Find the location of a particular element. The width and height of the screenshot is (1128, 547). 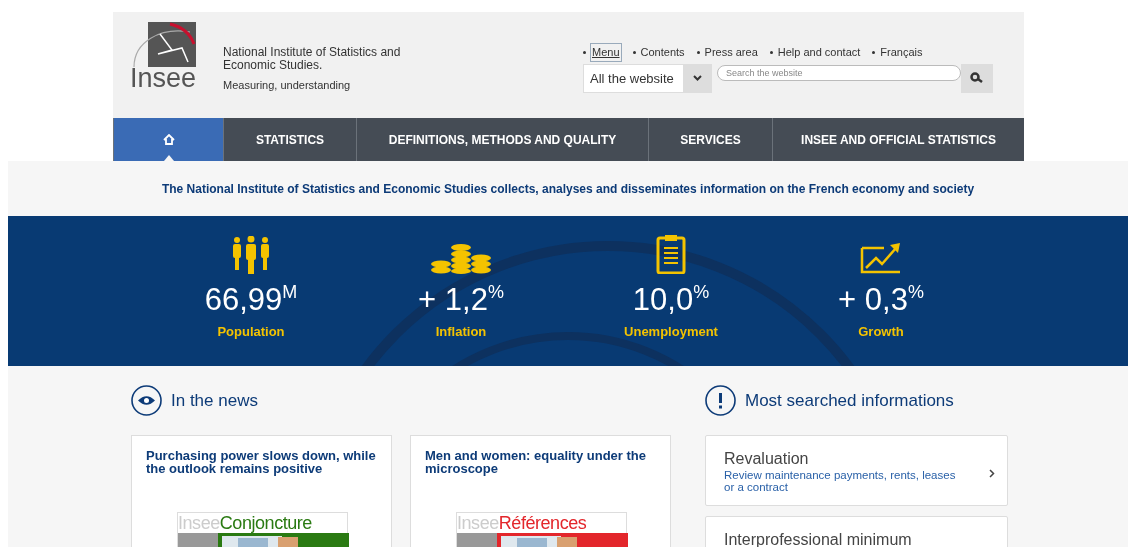

institute-name: National Institute of Statistics and Economic Studies. is located at coordinates (312, 59).